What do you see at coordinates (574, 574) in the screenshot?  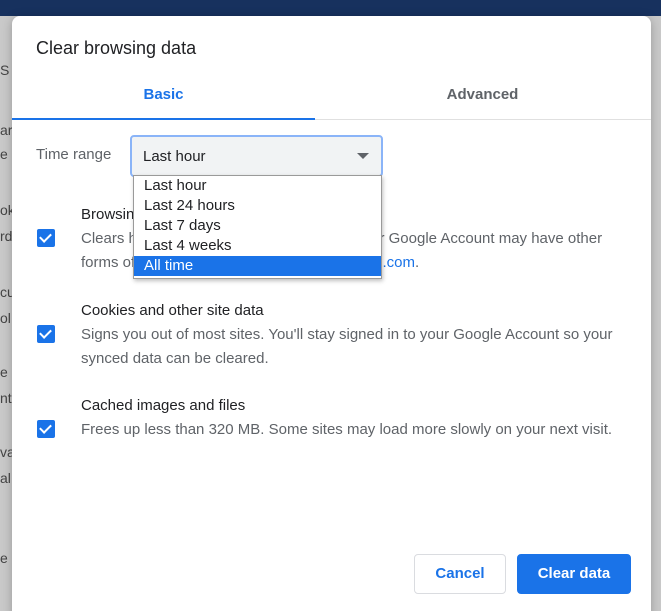 I see `clear-data-button: Clear data` at bounding box center [574, 574].